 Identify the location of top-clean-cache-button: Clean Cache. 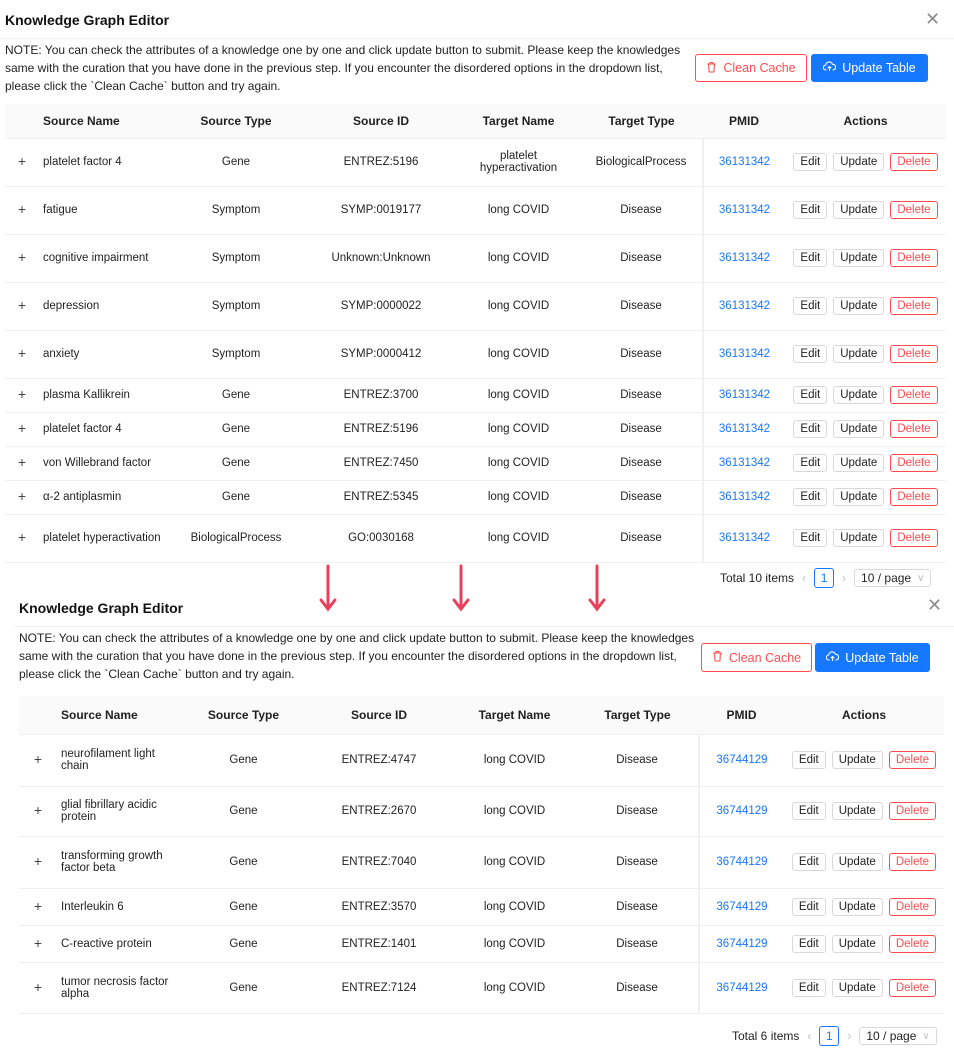
(751, 68).